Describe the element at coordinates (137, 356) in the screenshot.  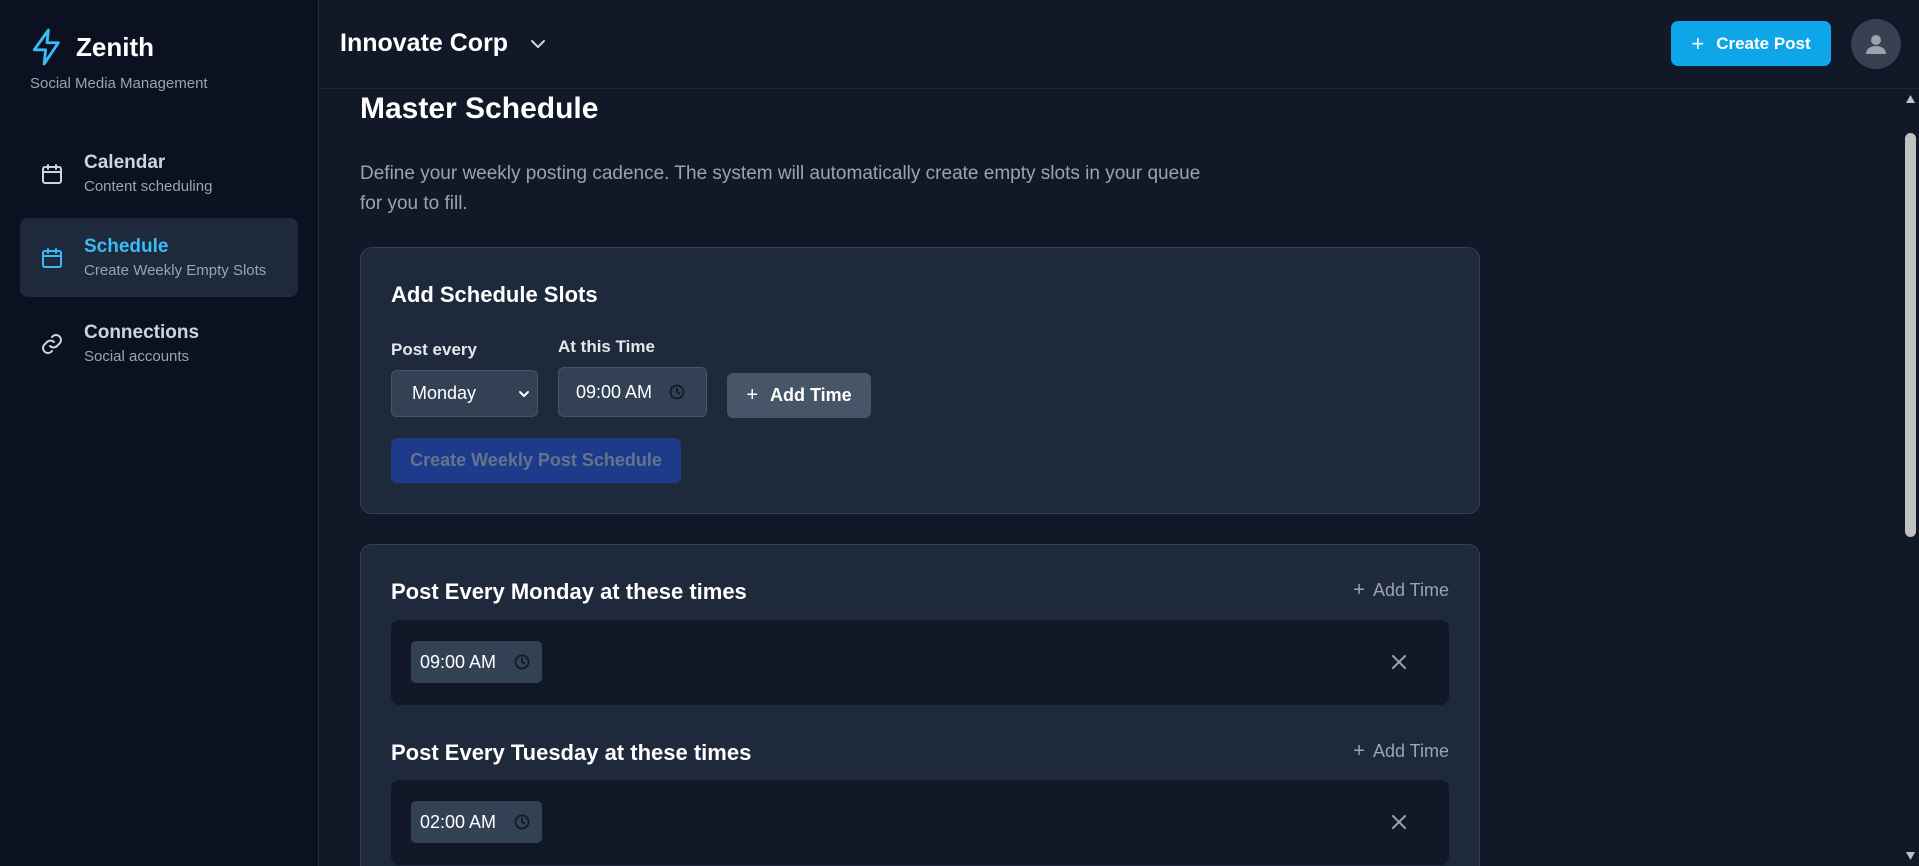
I see `sidebar-item-sublabel: Social accounts` at that location.